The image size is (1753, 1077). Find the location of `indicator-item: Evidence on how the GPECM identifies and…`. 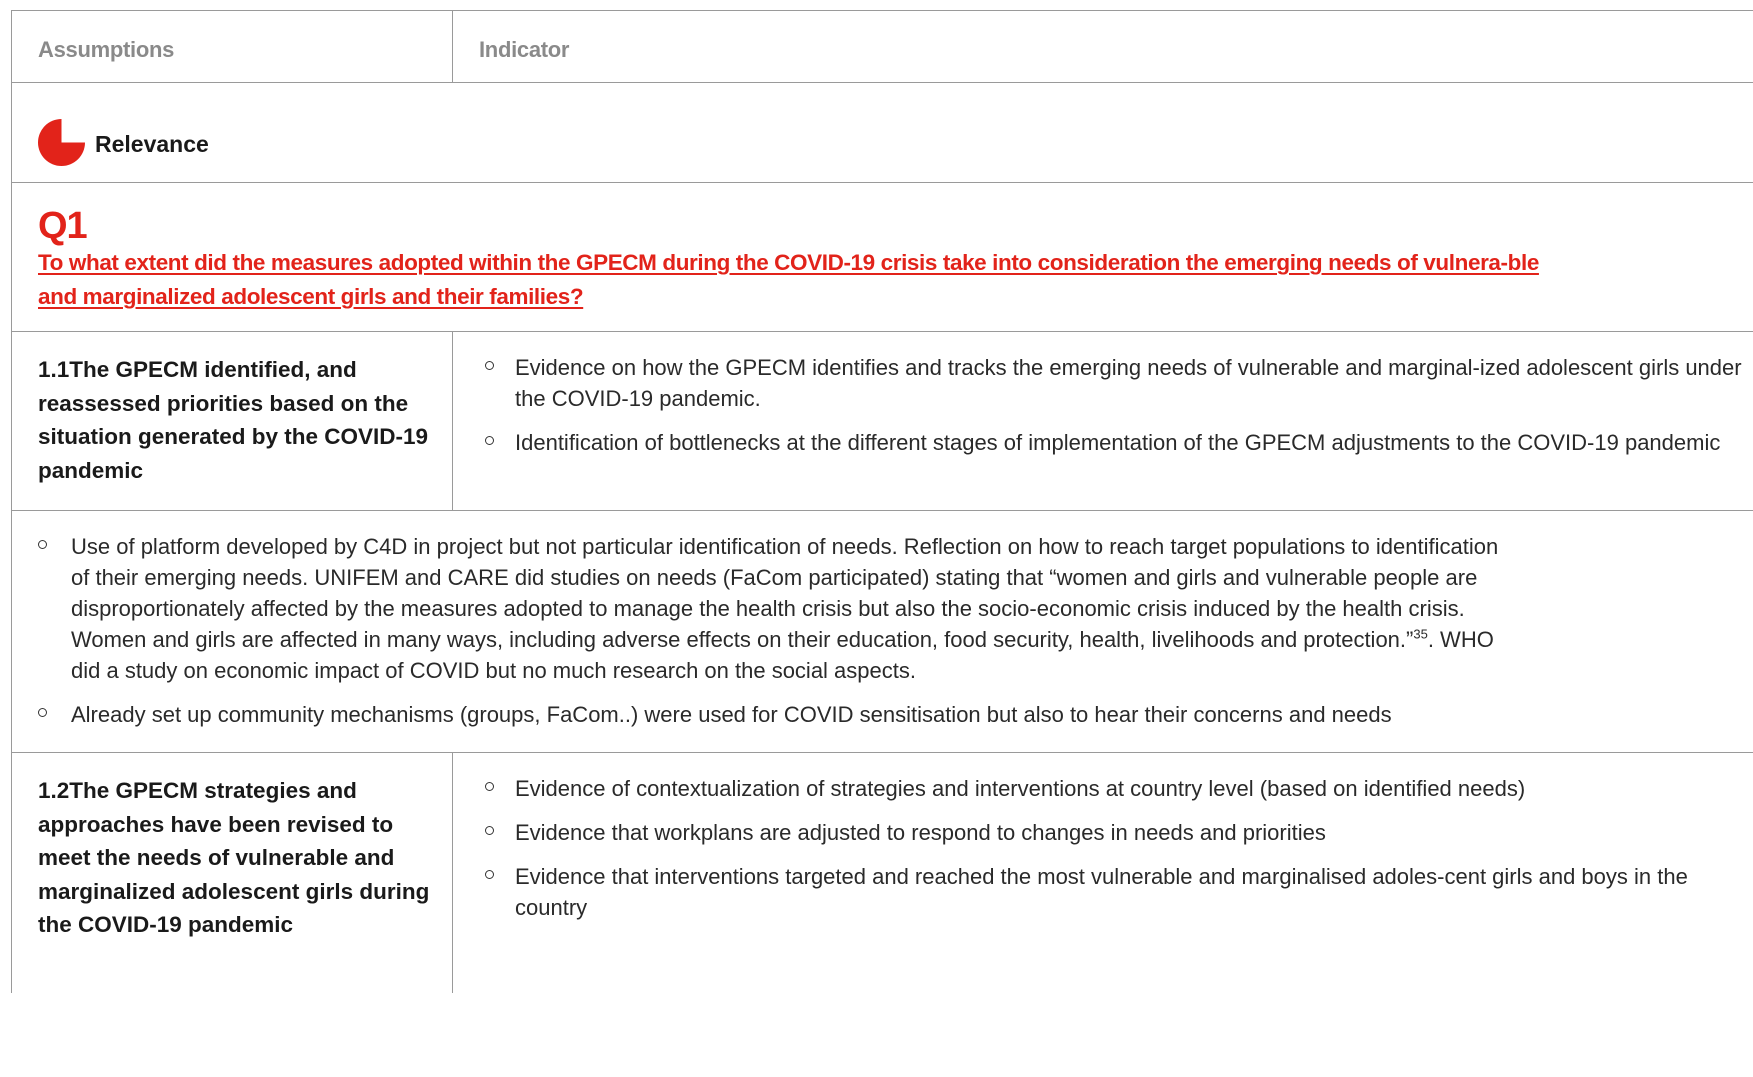

indicator-item: Evidence on how the GPECM identifies and… is located at coordinates (1118, 383).